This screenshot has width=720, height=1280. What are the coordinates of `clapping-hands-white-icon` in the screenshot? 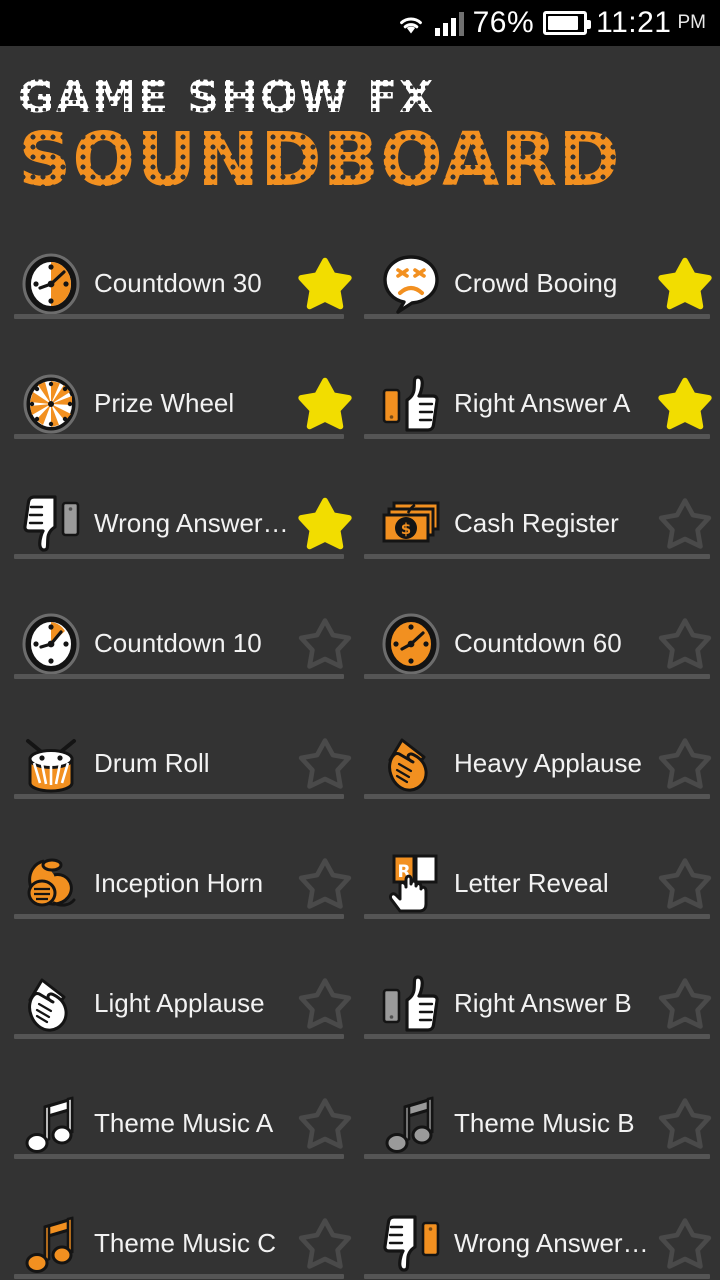 It's located at (51, 1004).